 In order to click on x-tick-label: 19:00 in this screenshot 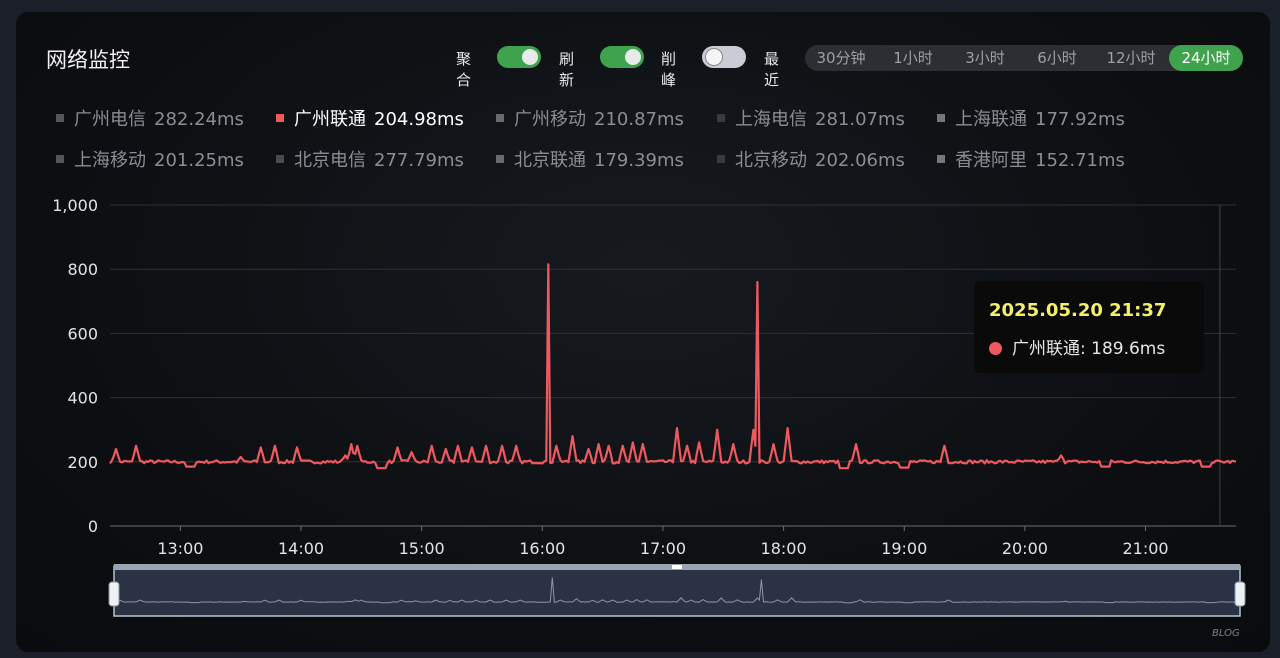, I will do `click(904, 548)`.